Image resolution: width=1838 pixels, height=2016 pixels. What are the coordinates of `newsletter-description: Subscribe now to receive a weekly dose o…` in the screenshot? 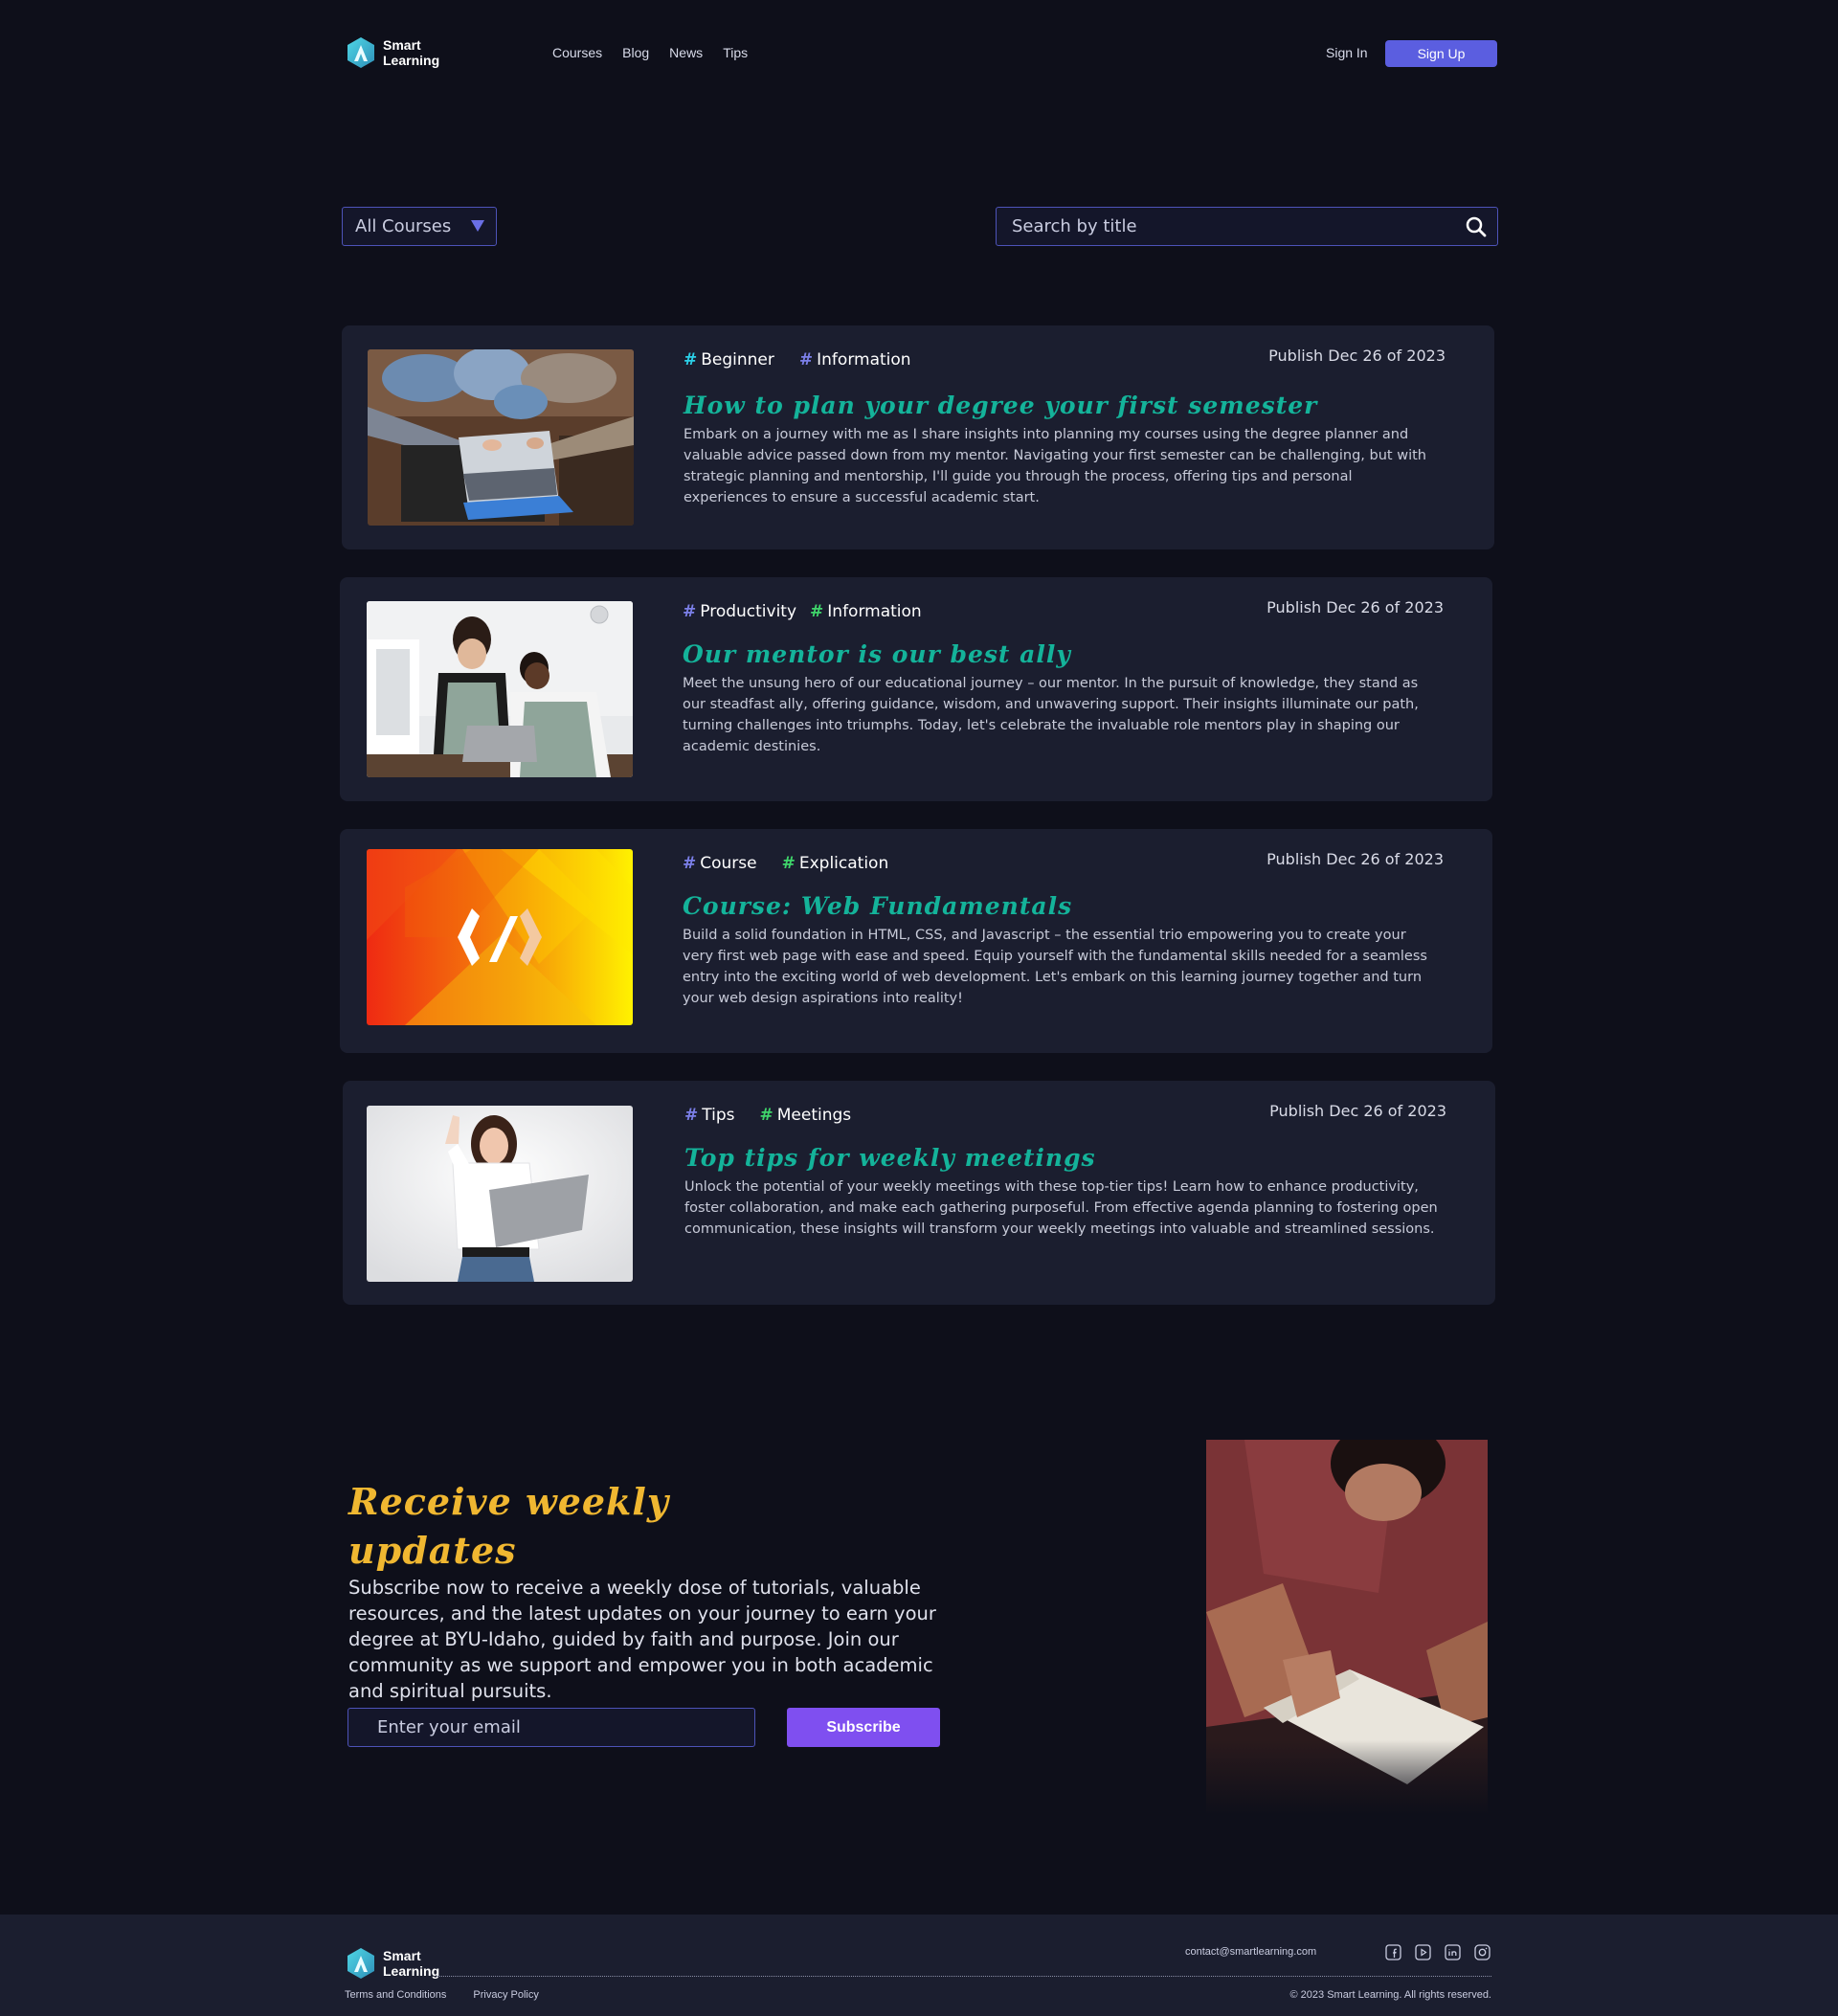 It's located at (642, 1640).